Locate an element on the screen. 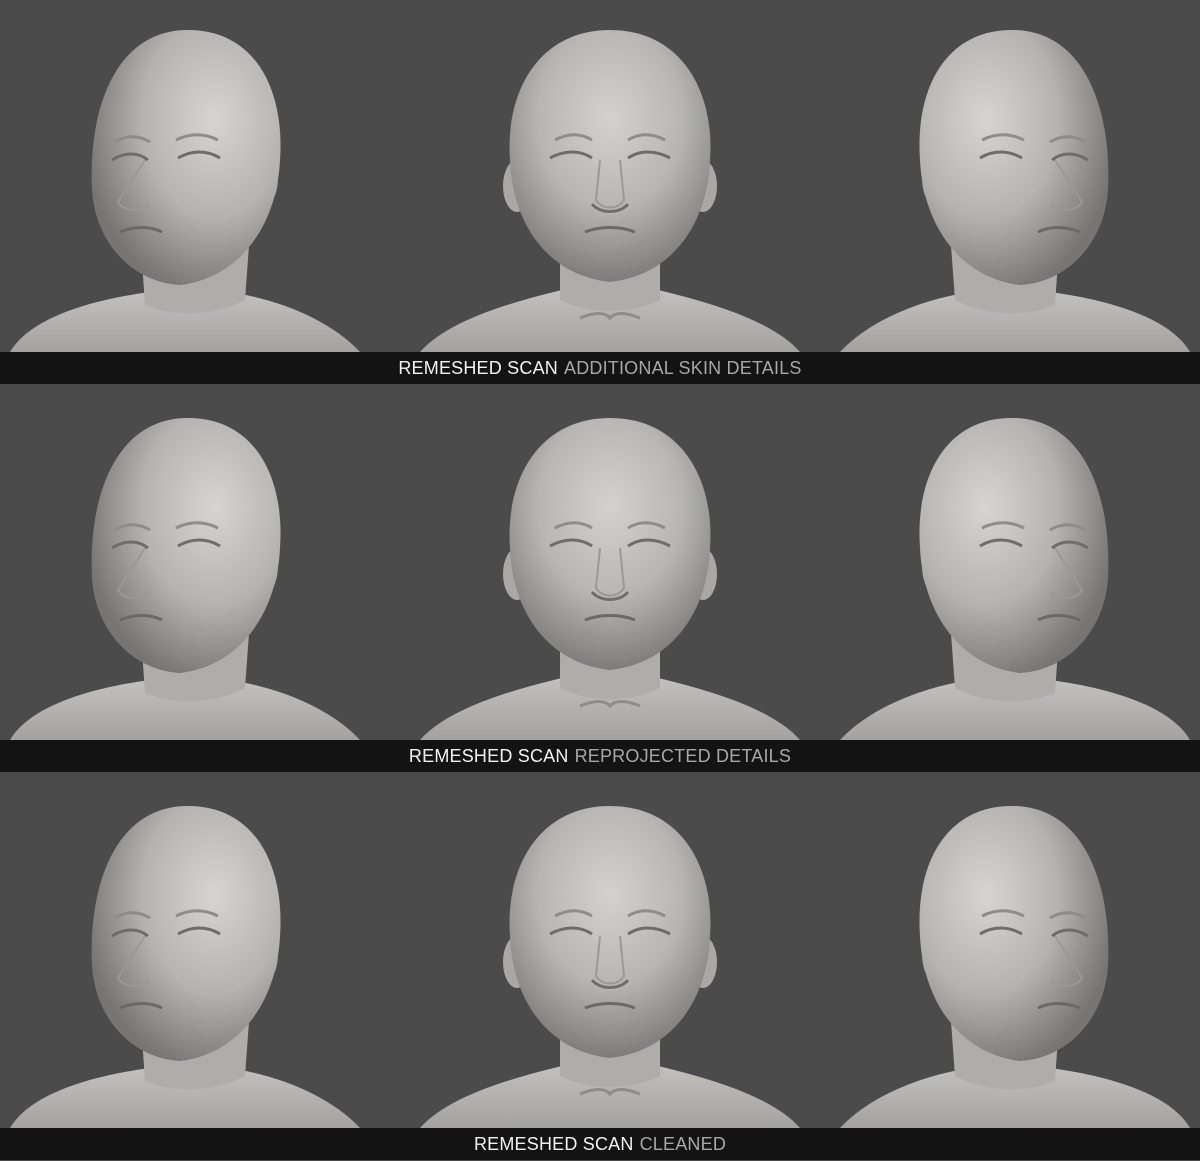  caption-secondary: REPROJECTED DETAILS is located at coordinates (683, 755).